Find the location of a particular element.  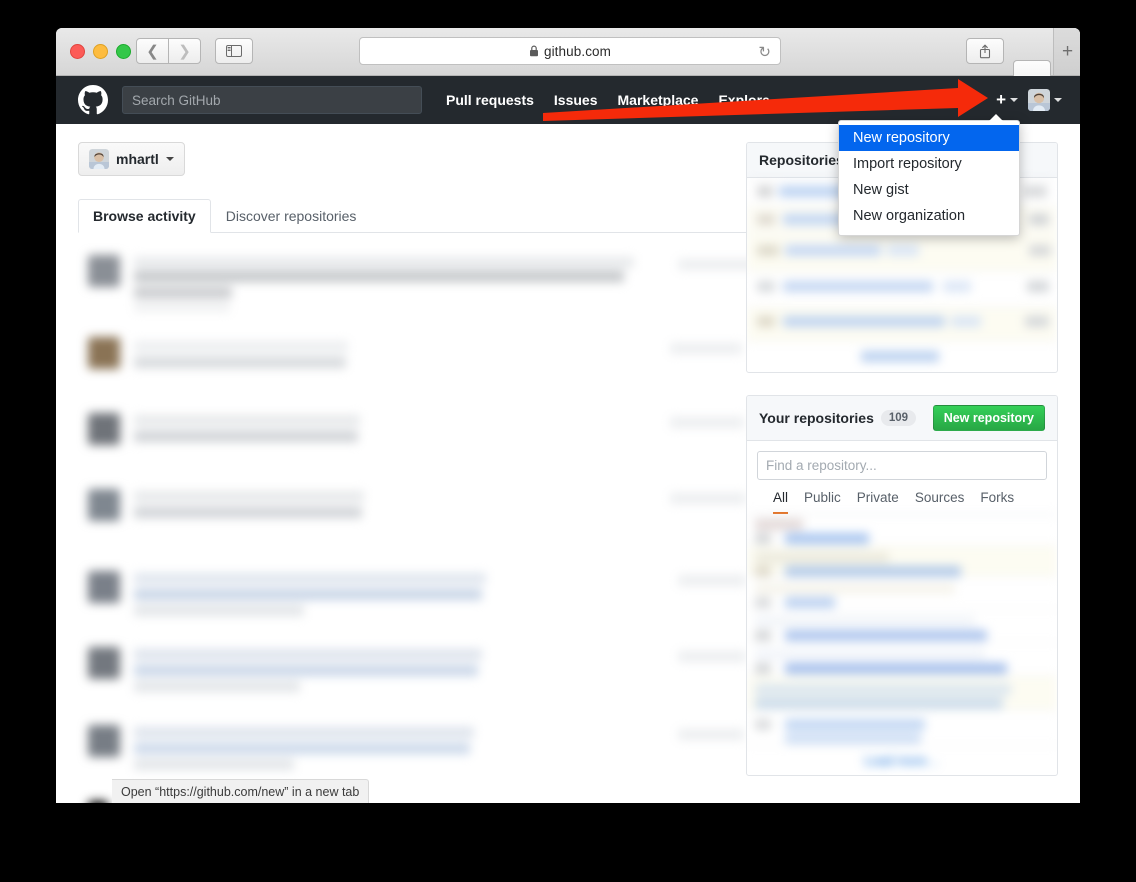

github-nav: Pull requests Issues Marketplace Explore is located at coordinates (608, 100).